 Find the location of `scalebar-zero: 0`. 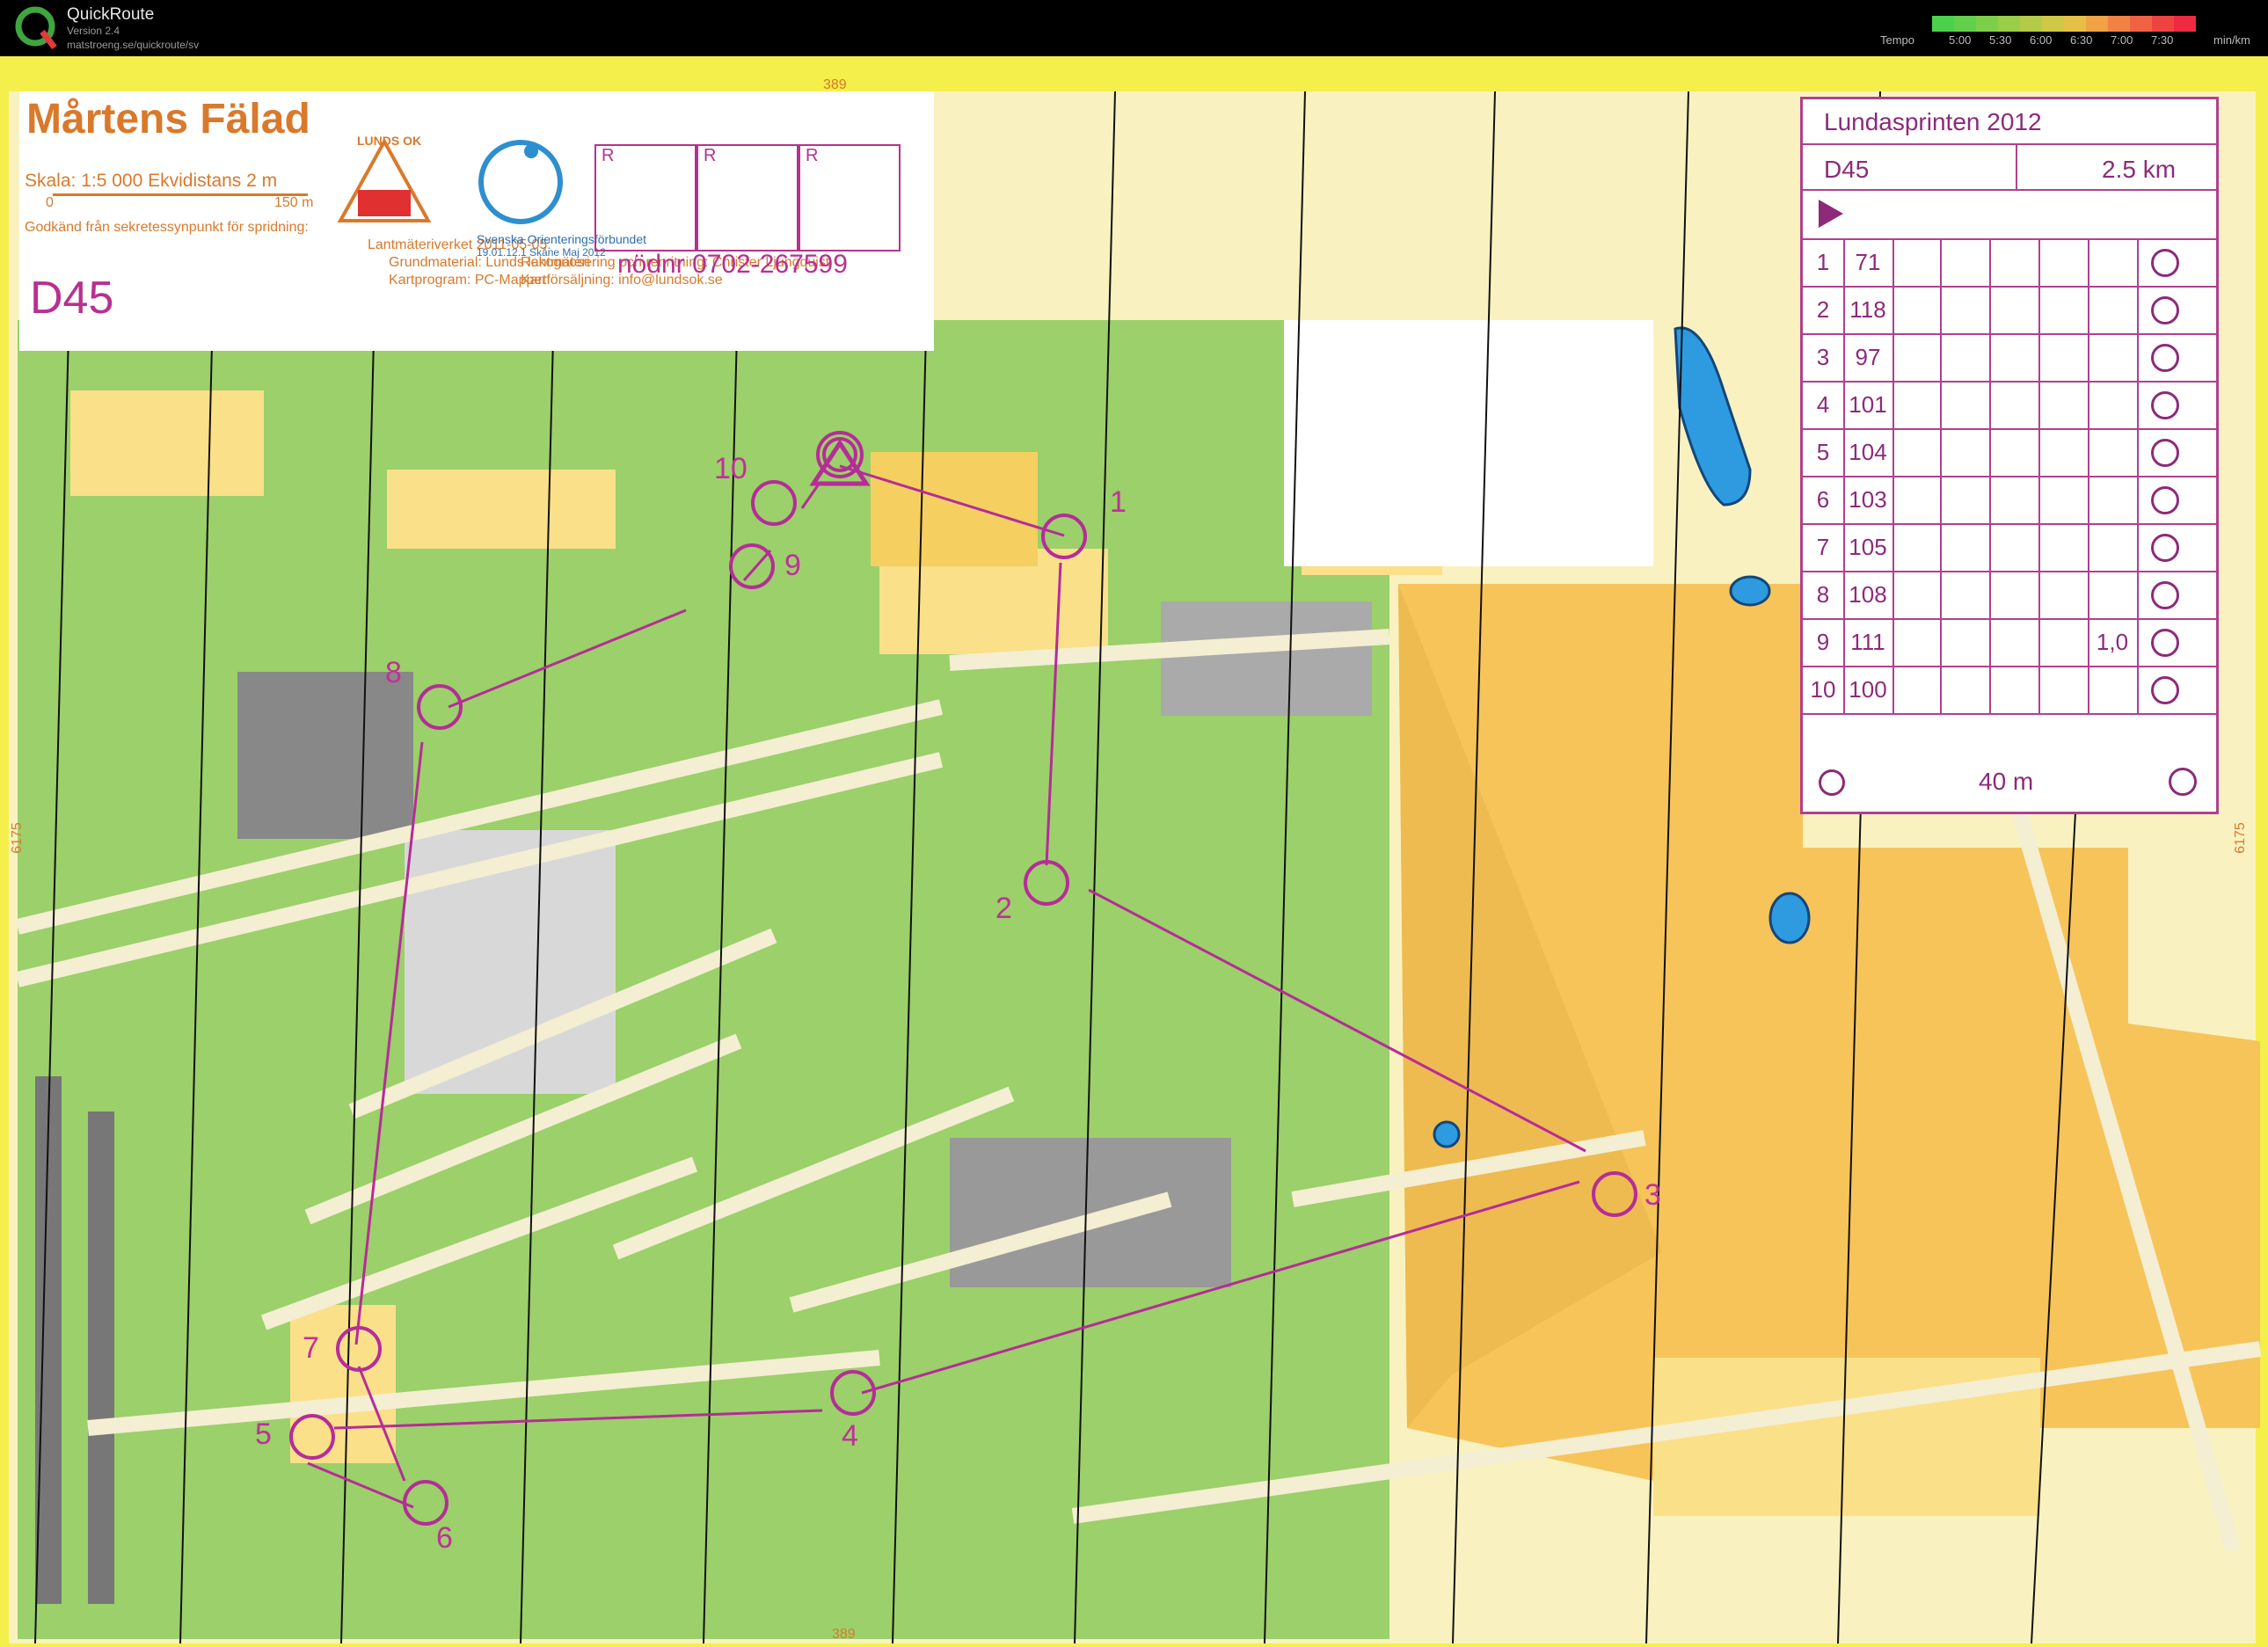

scalebar-zero: 0 is located at coordinates (50, 202).